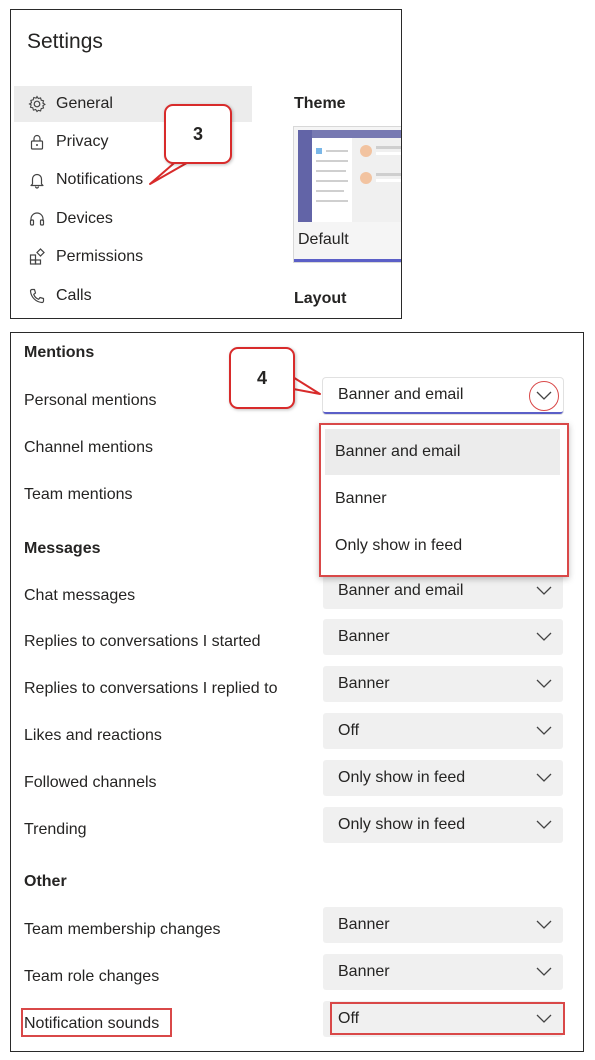  I want to click on section-heading-messages: Messages, so click(62, 548).